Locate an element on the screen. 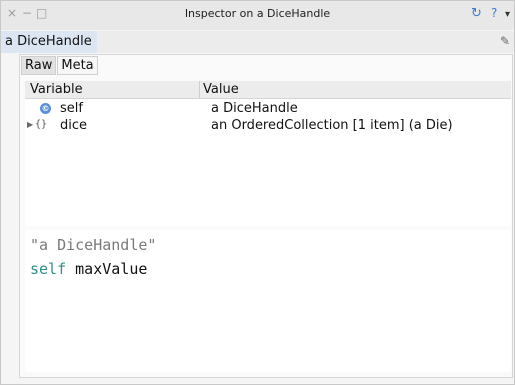 The width and height of the screenshot is (515, 385). table-row: © self a DiceHandle is located at coordinates (268, 108).